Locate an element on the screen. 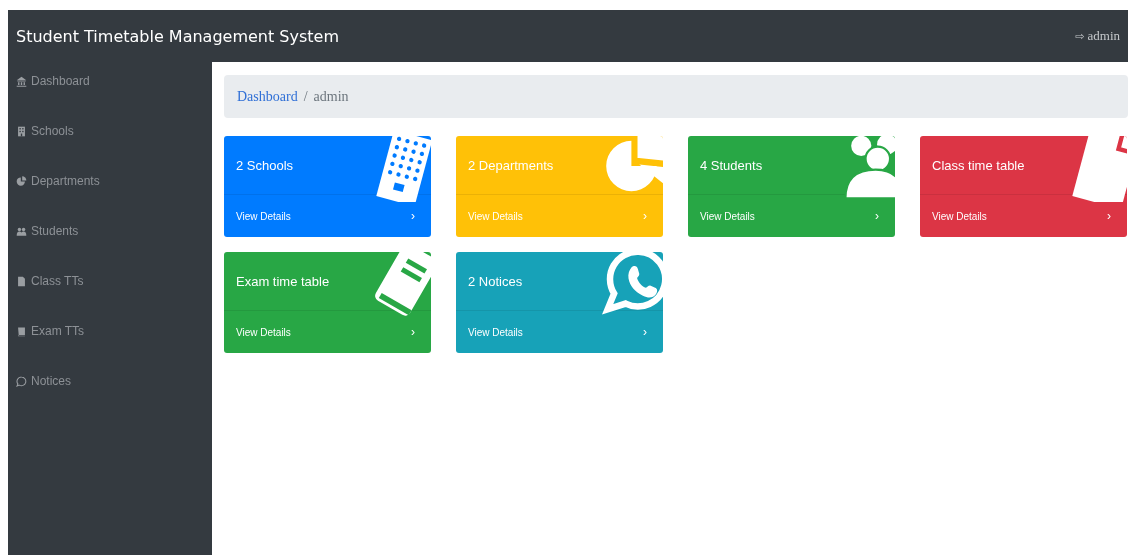  building-icon is located at coordinates (21, 131).